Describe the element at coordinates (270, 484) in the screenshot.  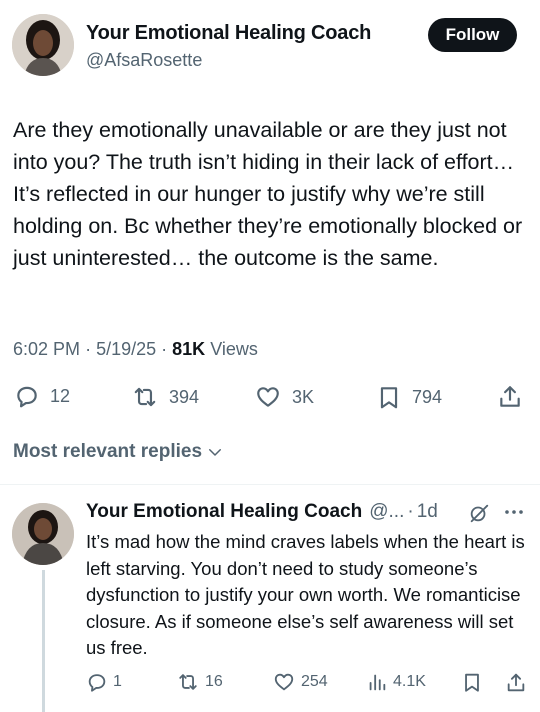
I see `divider` at that location.